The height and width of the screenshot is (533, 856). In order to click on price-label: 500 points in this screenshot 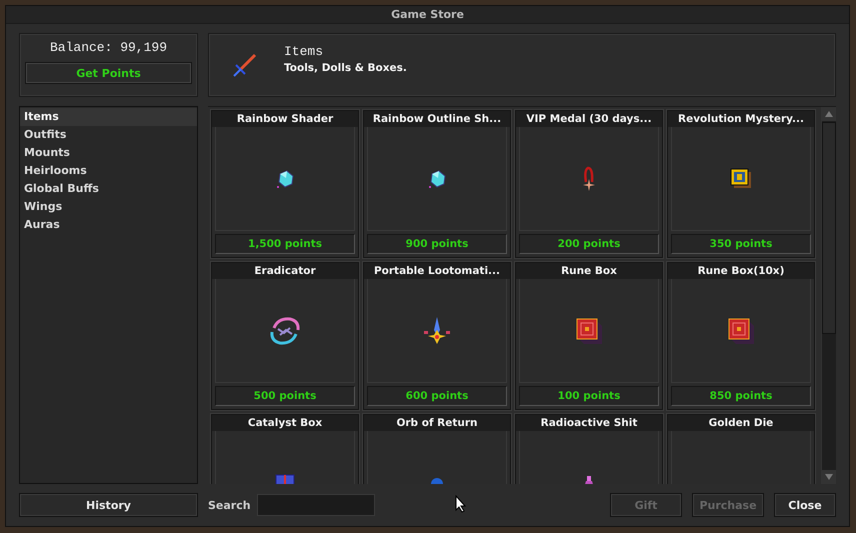, I will do `click(285, 396)`.